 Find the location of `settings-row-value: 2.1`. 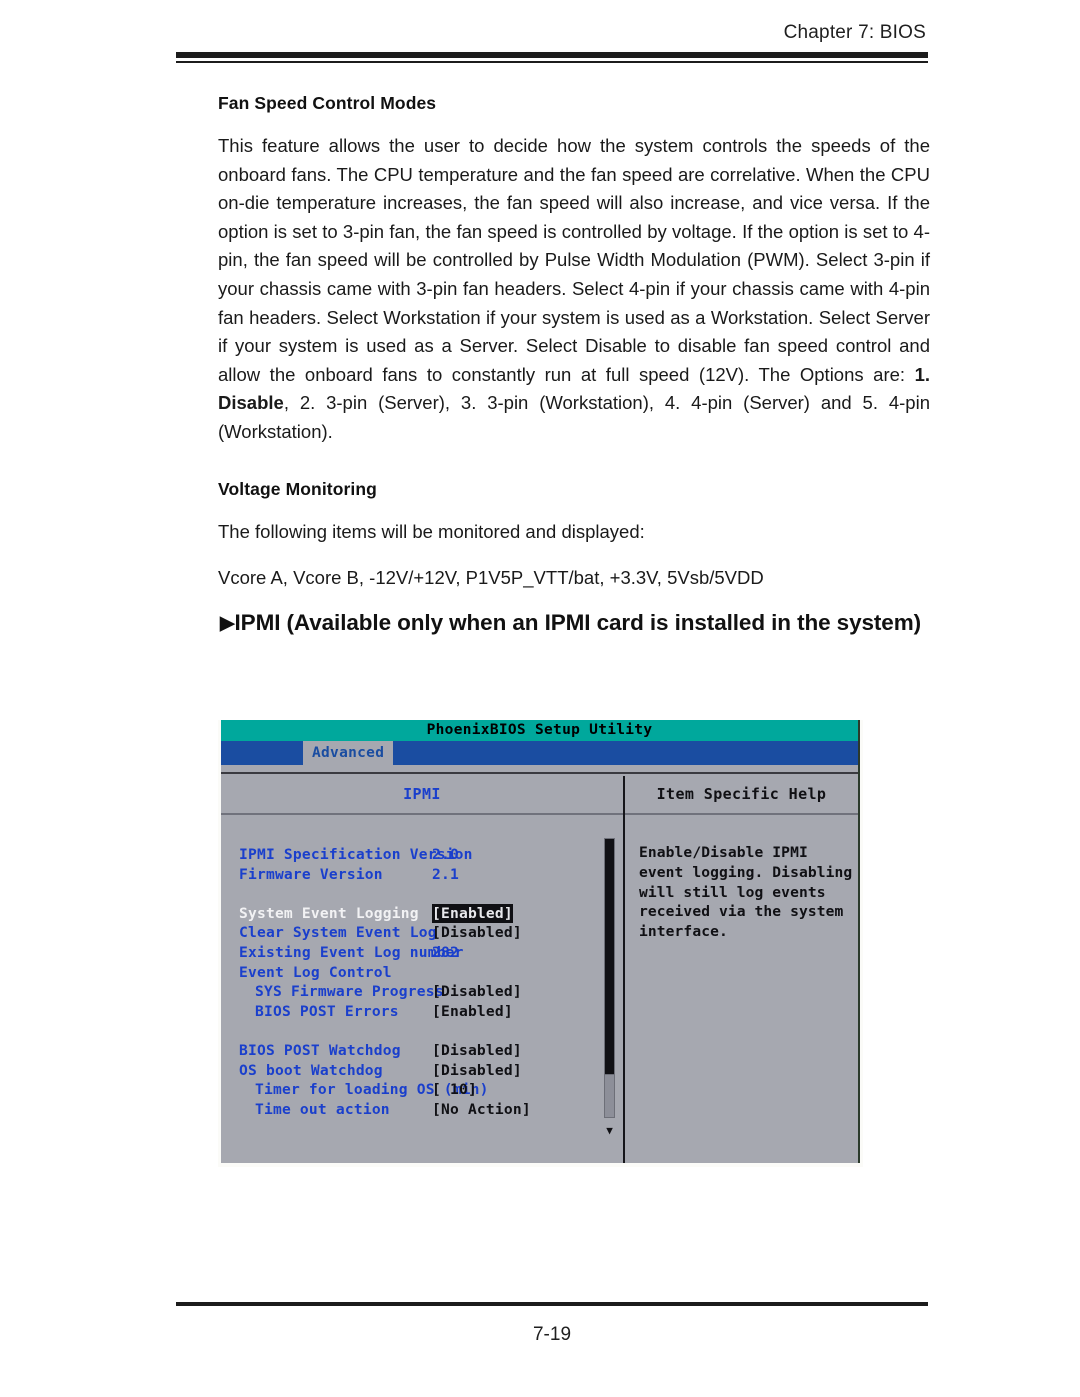

settings-row-value: 2.1 is located at coordinates (445, 875).